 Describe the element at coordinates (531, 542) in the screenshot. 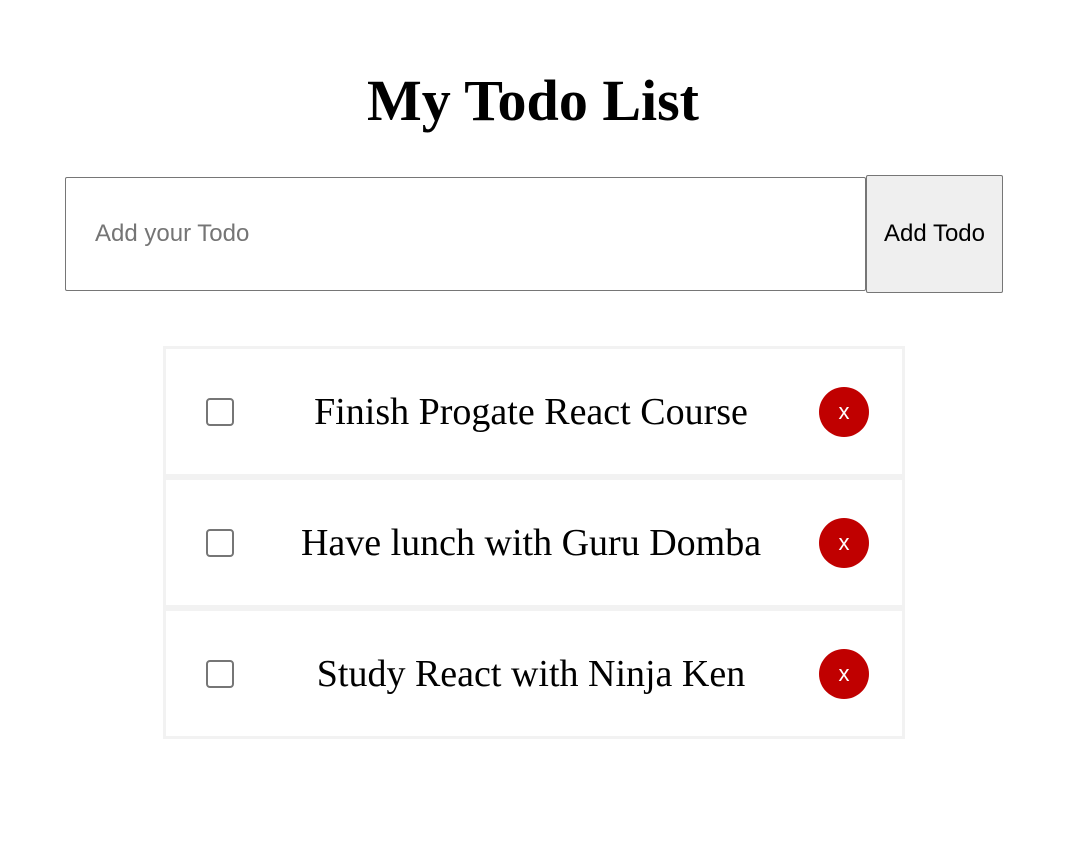

I see `todo-text: Have lunch with Guru Domba` at that location.